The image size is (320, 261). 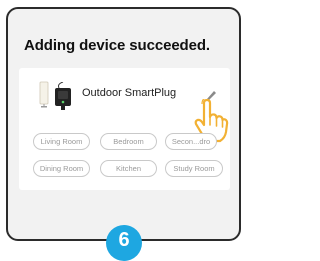 What do you see at coordinates (63, 96) in the screenshot?
I see `smart-plug-icon` at bounding box center [63, 96].